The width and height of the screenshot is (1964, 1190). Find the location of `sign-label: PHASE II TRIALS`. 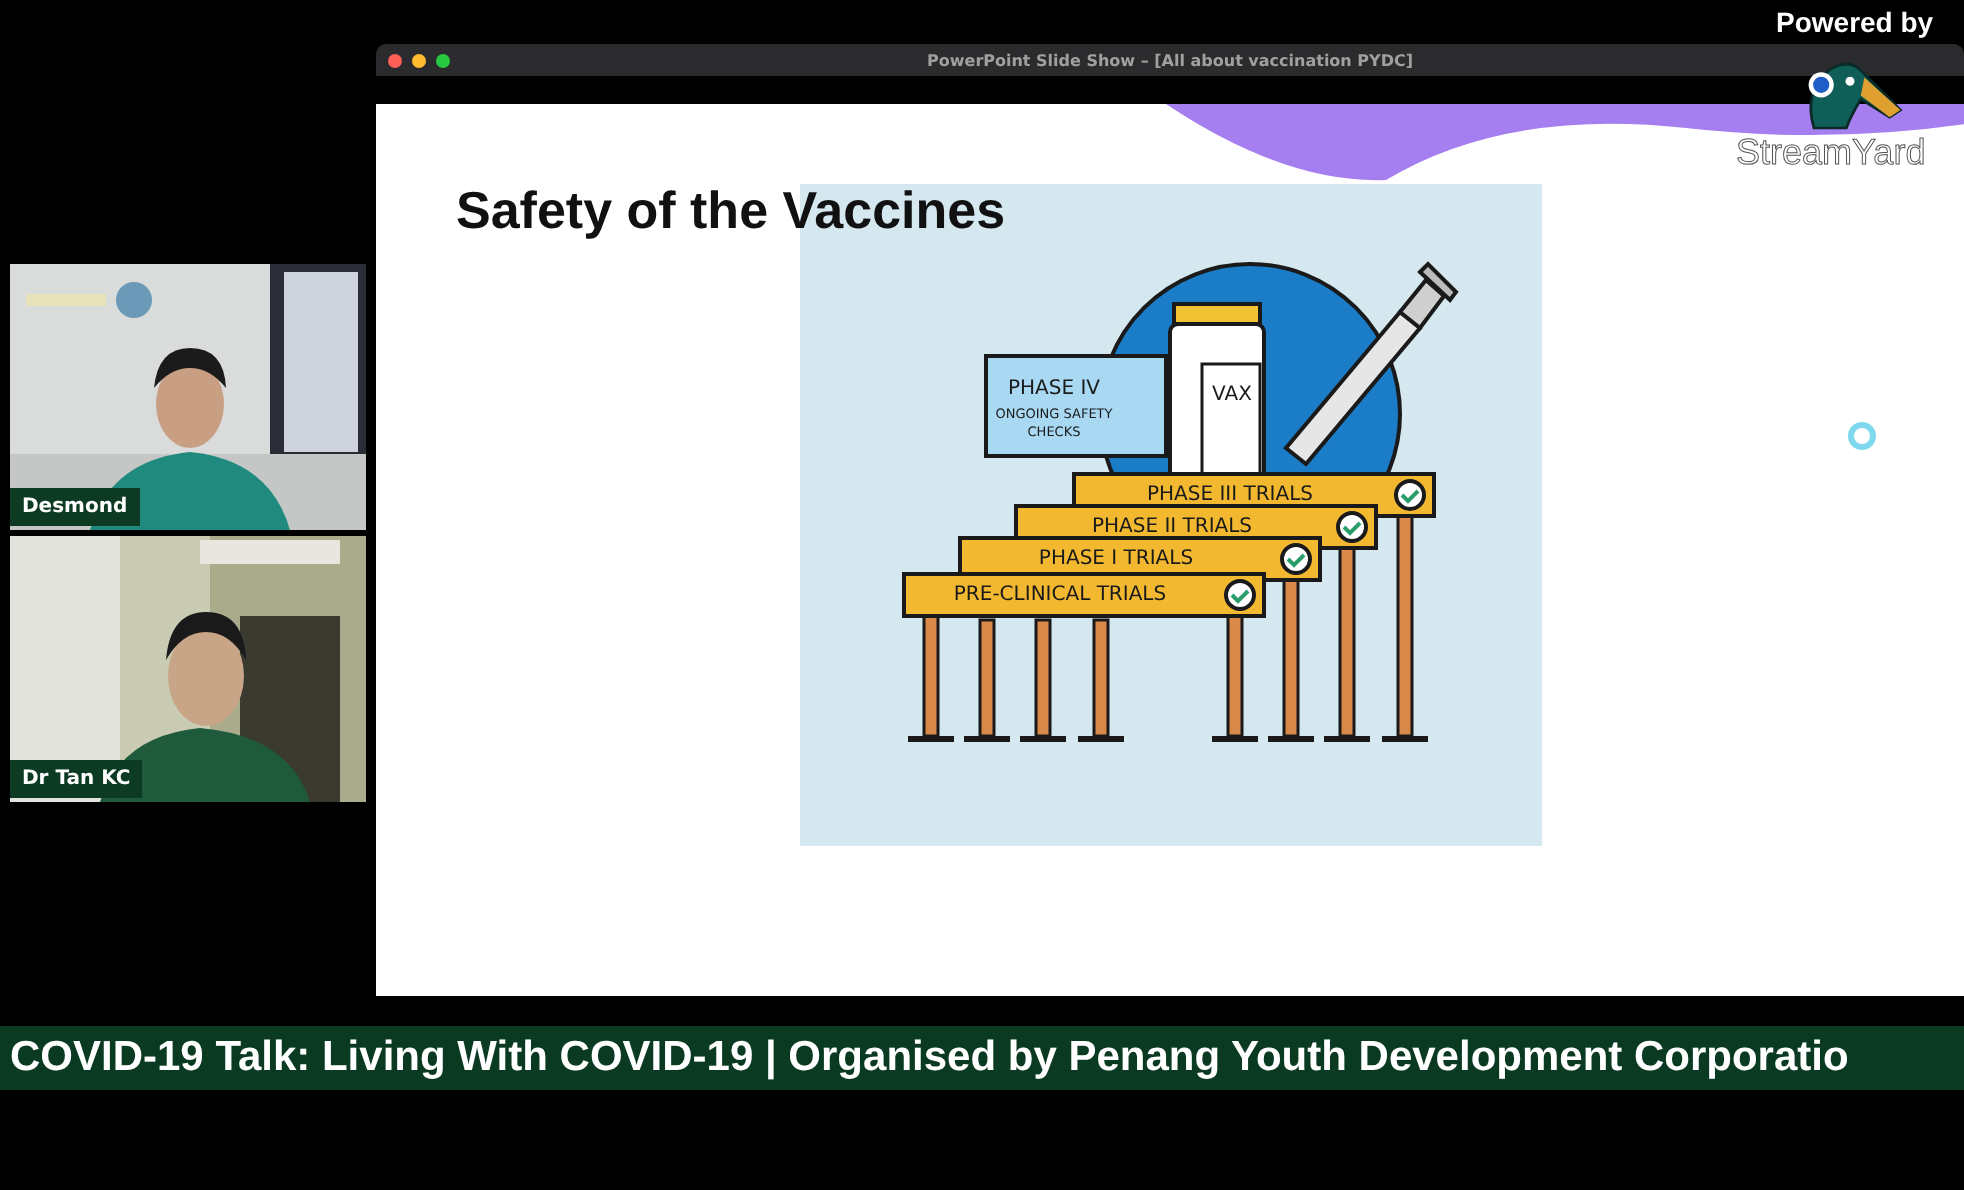

sign-label: PHASE II TRIALS is located at coordinates (1172, 527).